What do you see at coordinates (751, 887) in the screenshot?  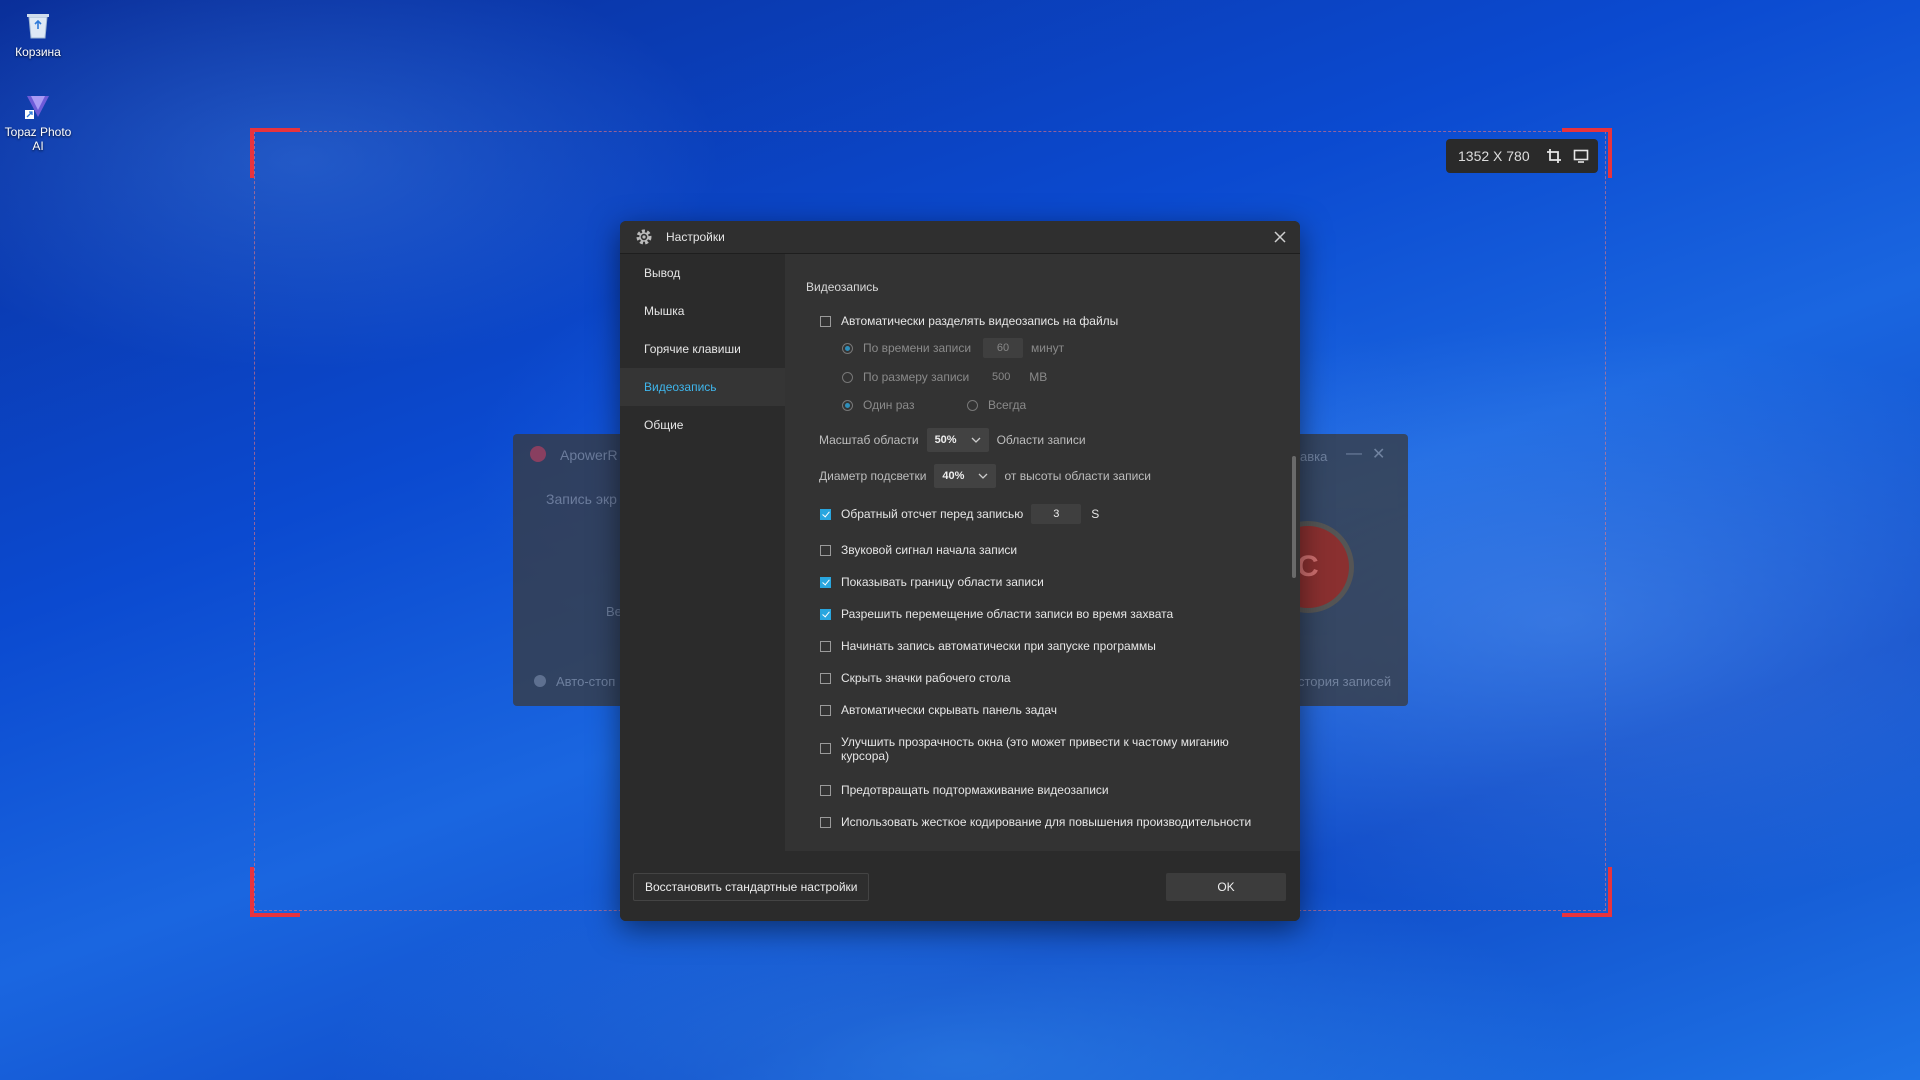 I see `restore-defaults-button: Восстановить стандартные настройки` at bounding box center [751, 887].